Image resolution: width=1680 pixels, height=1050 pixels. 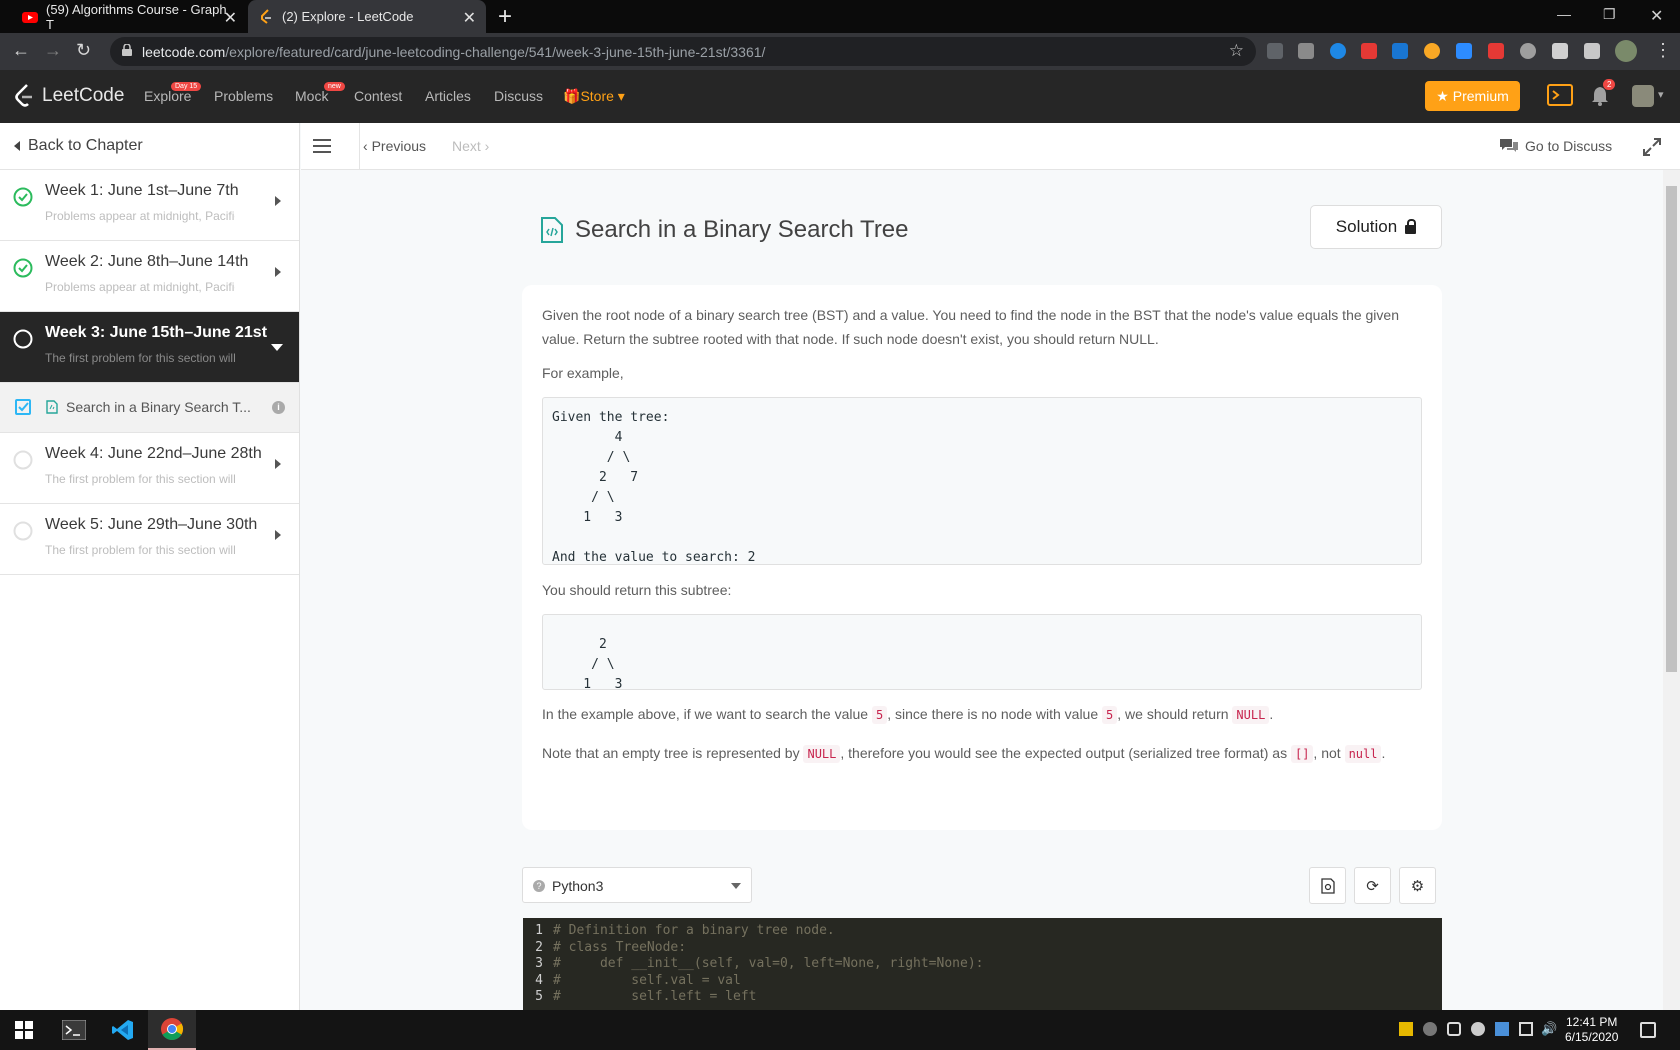 What do you see at coordinates (69, 96) in the screenshot?
I see `leetcode-logo: LeetCode` at bounding box center [69, 96].